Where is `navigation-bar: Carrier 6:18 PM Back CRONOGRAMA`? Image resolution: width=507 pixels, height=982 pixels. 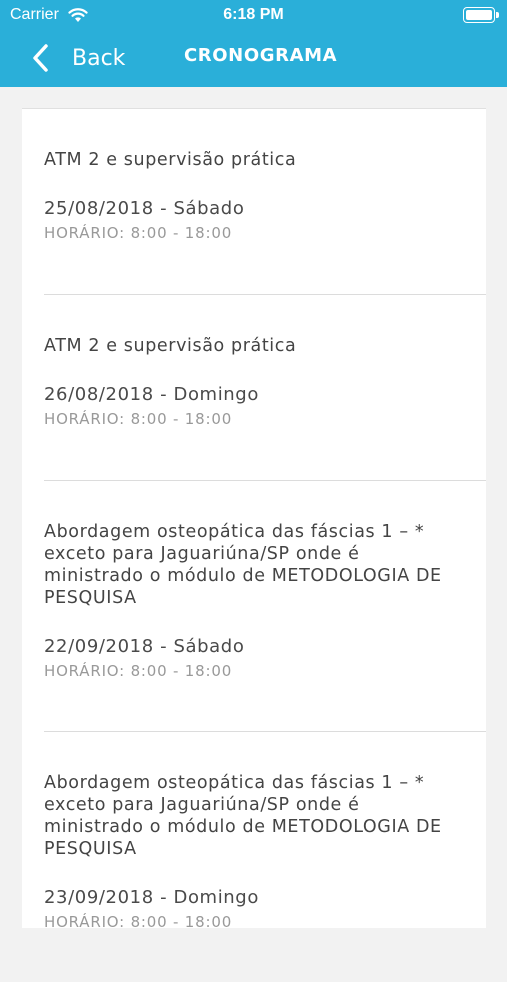
navigation-bar: Carrier 6:18 PM Back CRONOGRAMA is located at coordinates (253, 43).